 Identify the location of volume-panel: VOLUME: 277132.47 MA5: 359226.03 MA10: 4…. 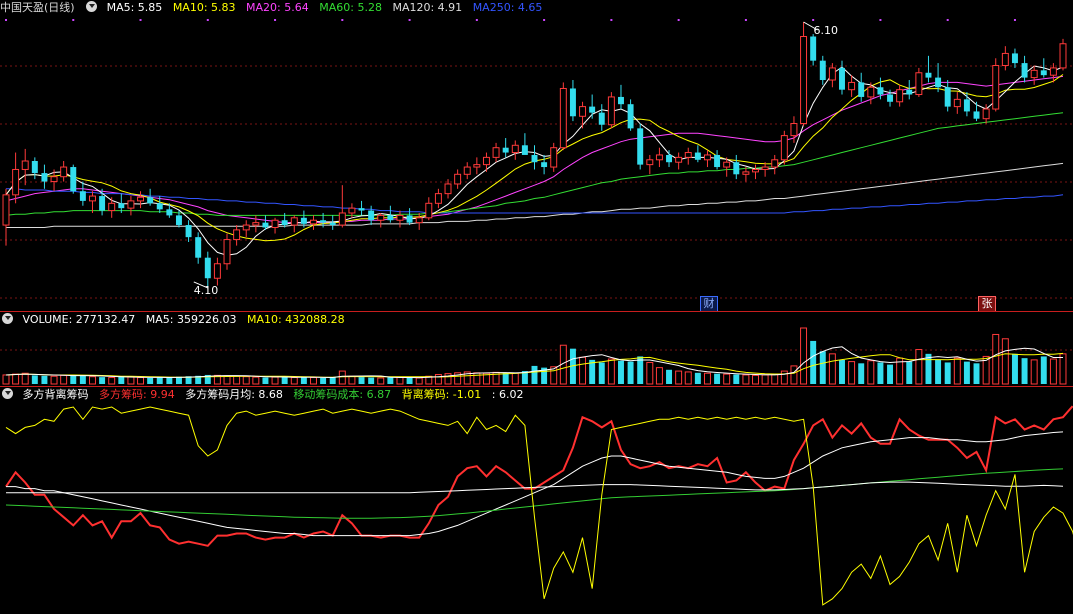
(536, 349).